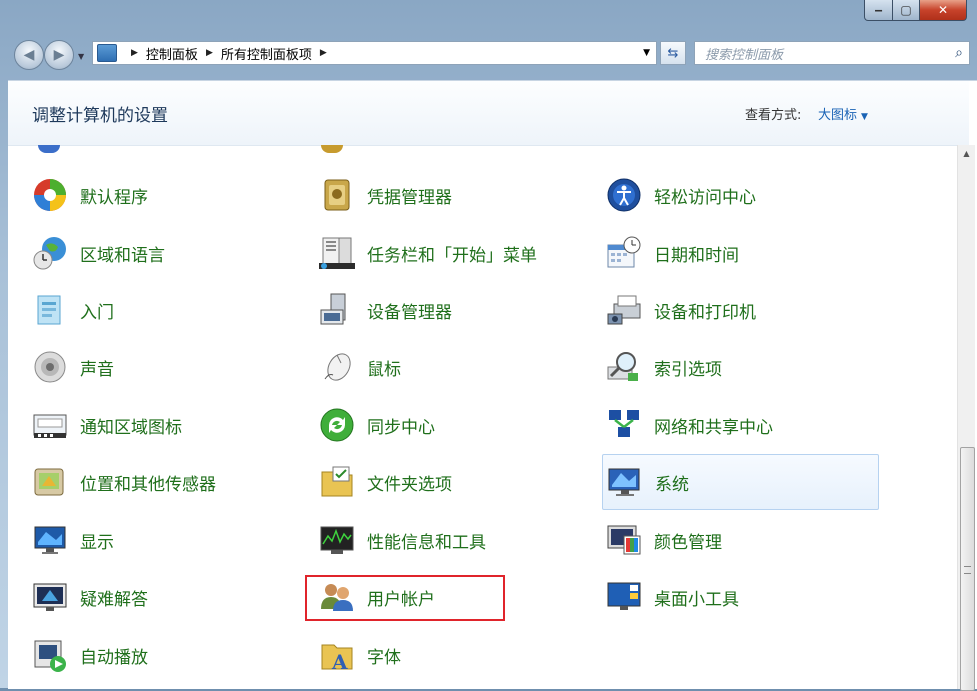  Describe the element at coordinates (385, 310) in the screenshot. I see `item-device-manager: 设备管理器` at that location.